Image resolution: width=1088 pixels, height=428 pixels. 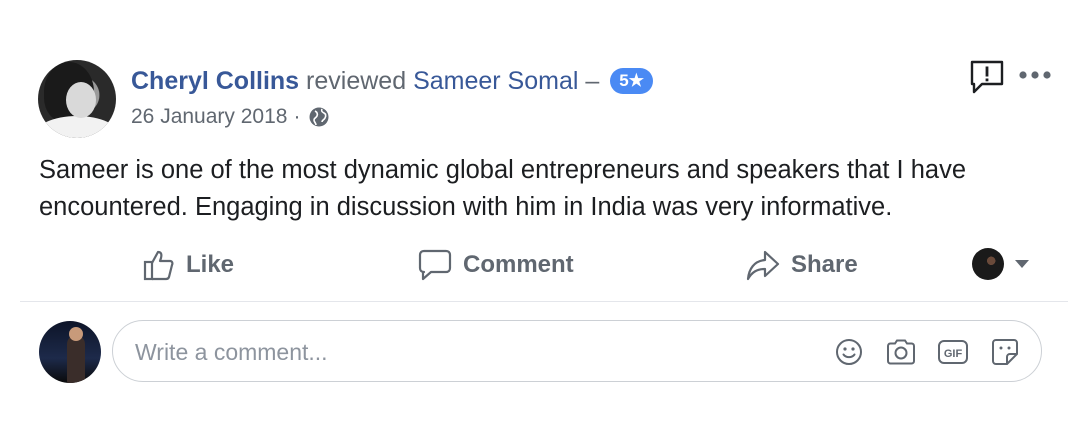 What do you see at coordinates (356, 81) in the screenshot?
I see `verb-text: reviewed` at bounding box center [356, 81].